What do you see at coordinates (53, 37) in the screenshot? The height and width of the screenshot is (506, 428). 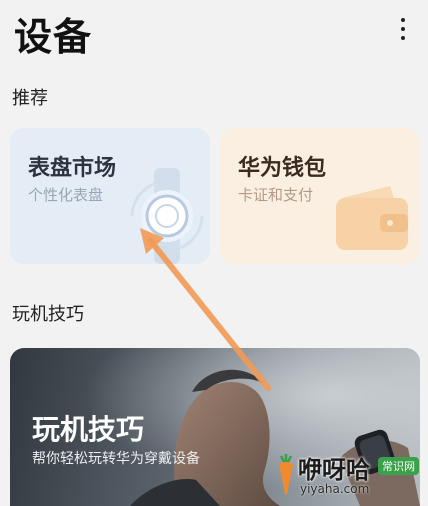 I see `page-title: 设备` at bounding box center [53, 37].